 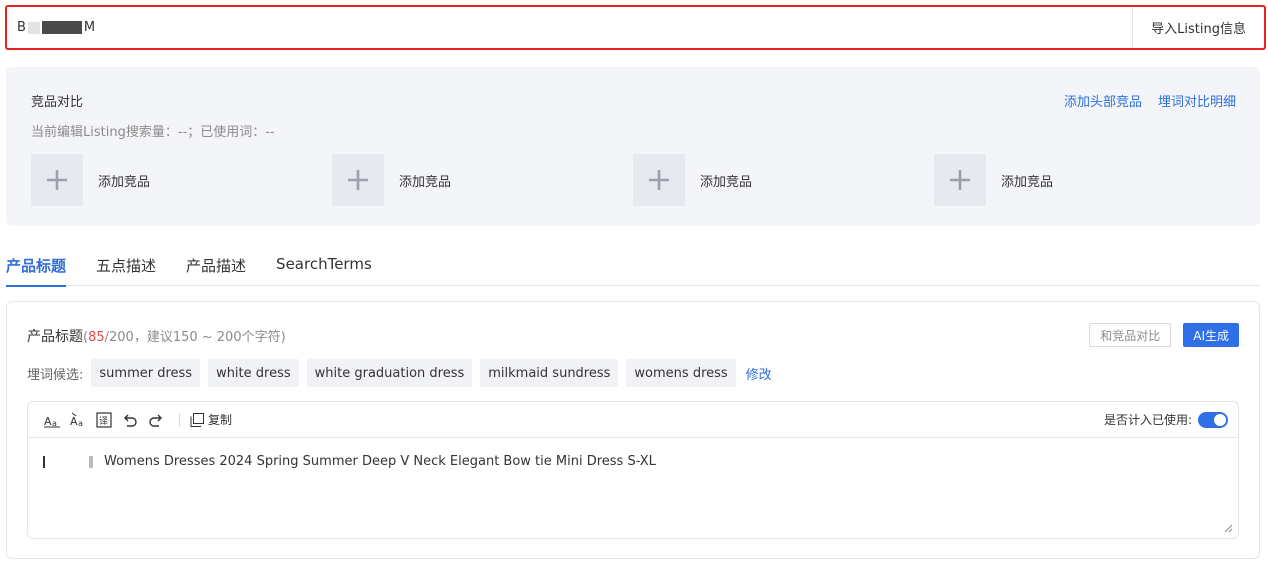 What do you see at coordinates (156, 420) in the screenshot?
I see `redo-icon` at bounding box center [156, 420].